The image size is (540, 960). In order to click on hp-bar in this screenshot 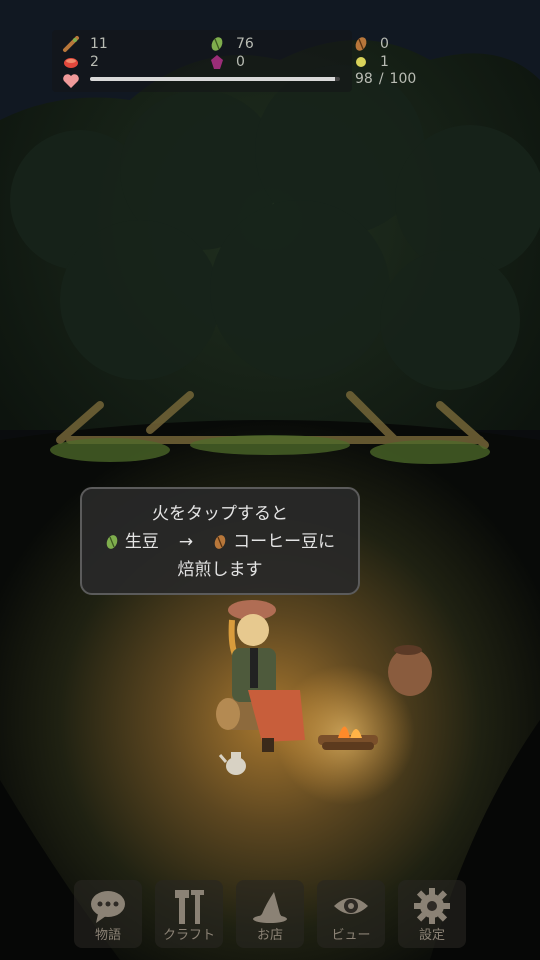, I will do `click(215, 79)`.